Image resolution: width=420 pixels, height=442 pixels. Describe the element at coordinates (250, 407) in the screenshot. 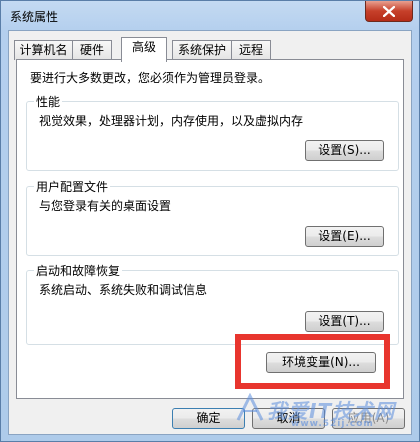

I see `watermark-logo-icon` at that location.